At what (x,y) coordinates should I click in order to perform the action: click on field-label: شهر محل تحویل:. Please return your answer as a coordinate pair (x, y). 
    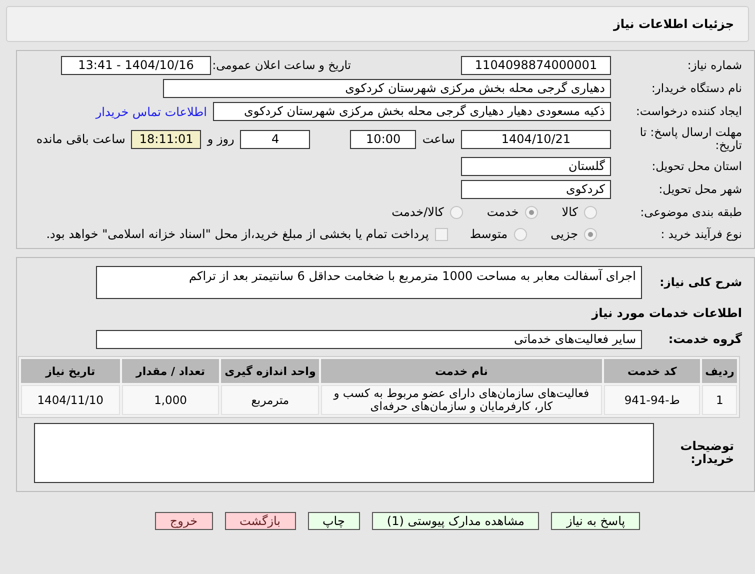
    Looking at the image, I should click on (700, 189).